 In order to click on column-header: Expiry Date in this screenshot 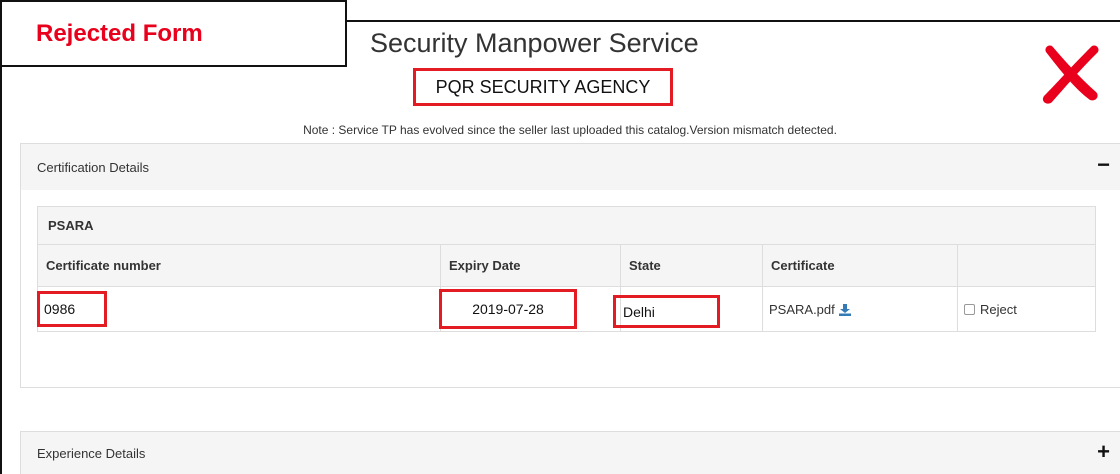, I will do `click(530, 265)`.